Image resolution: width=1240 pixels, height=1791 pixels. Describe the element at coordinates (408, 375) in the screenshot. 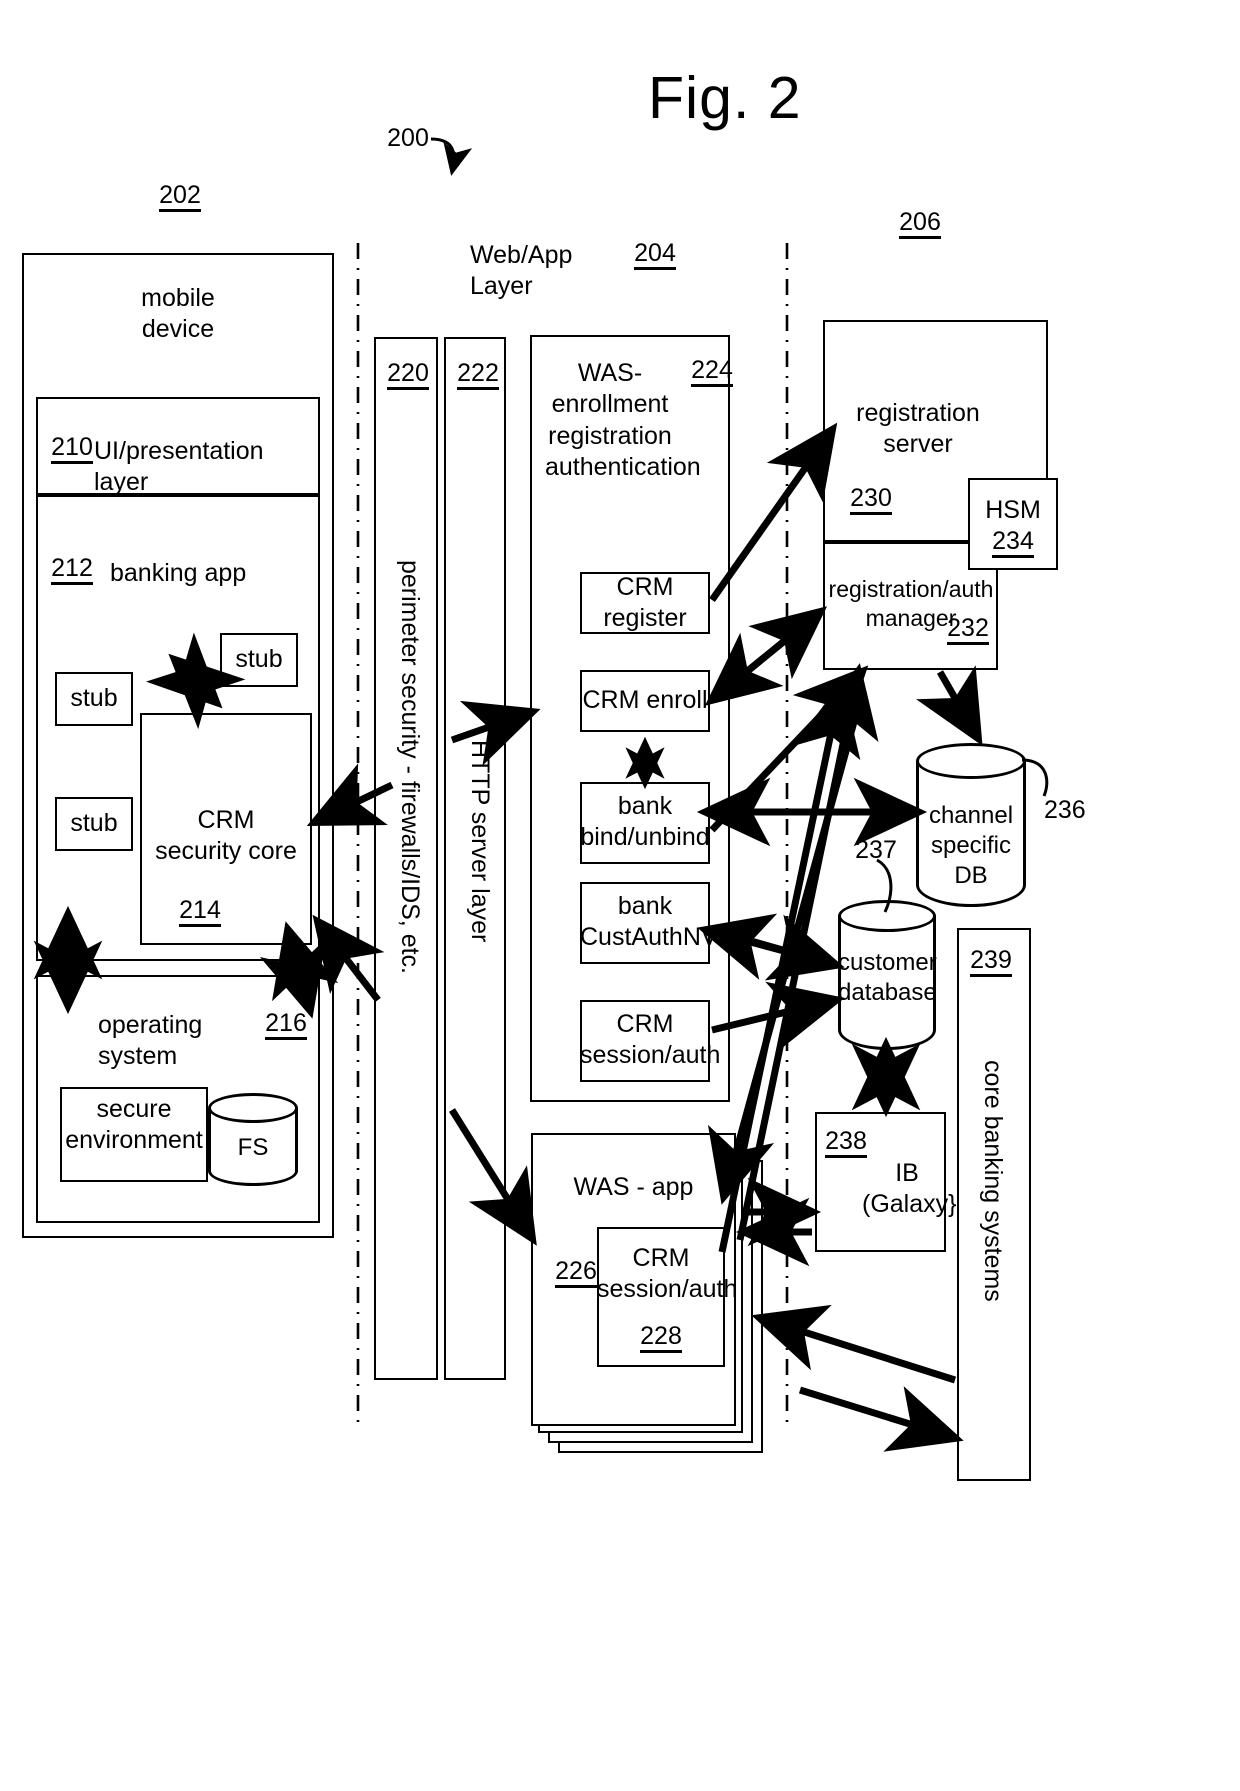

I see `perimeter-security-ref: 220` at that location.